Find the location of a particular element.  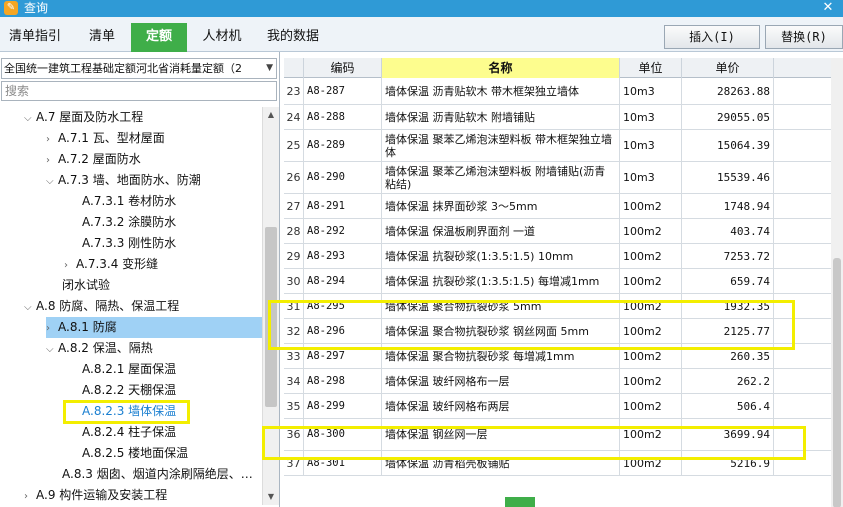

table-row: 31 A8-295 墙体保温 聚合物抗裂砂浆 5mm 100m2 1932.35 is located at coordinates (557, 306).